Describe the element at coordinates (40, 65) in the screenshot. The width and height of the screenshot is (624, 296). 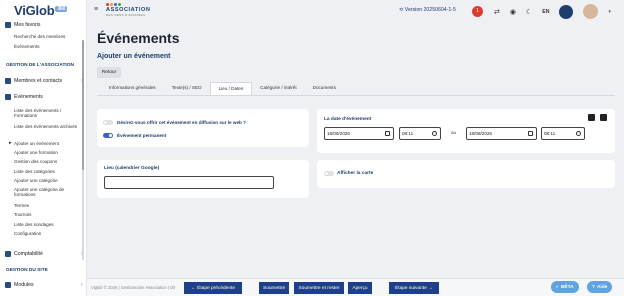
I see `section-association: GESTION DE L'ASSOCIATION` at that location.